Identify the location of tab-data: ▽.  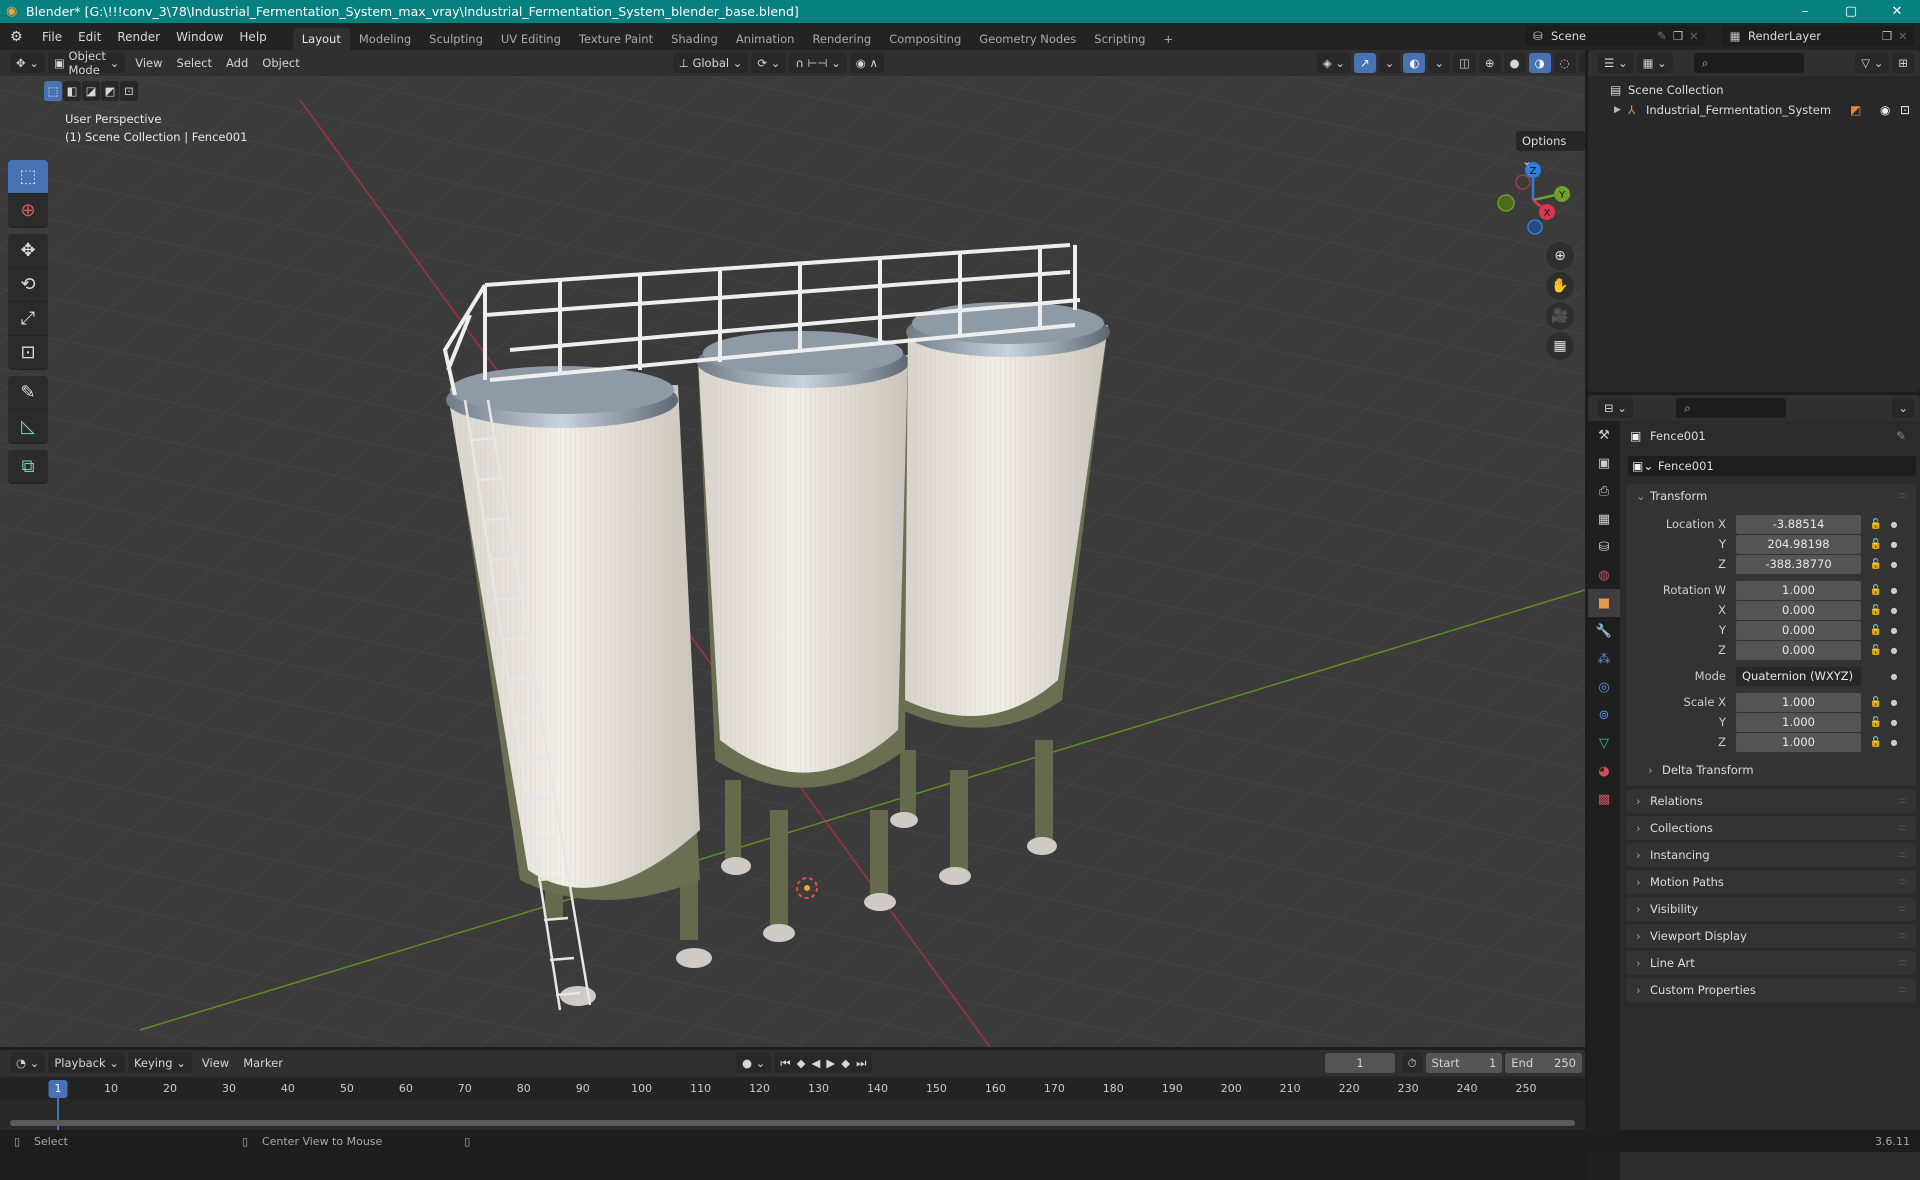
(1604, 743).